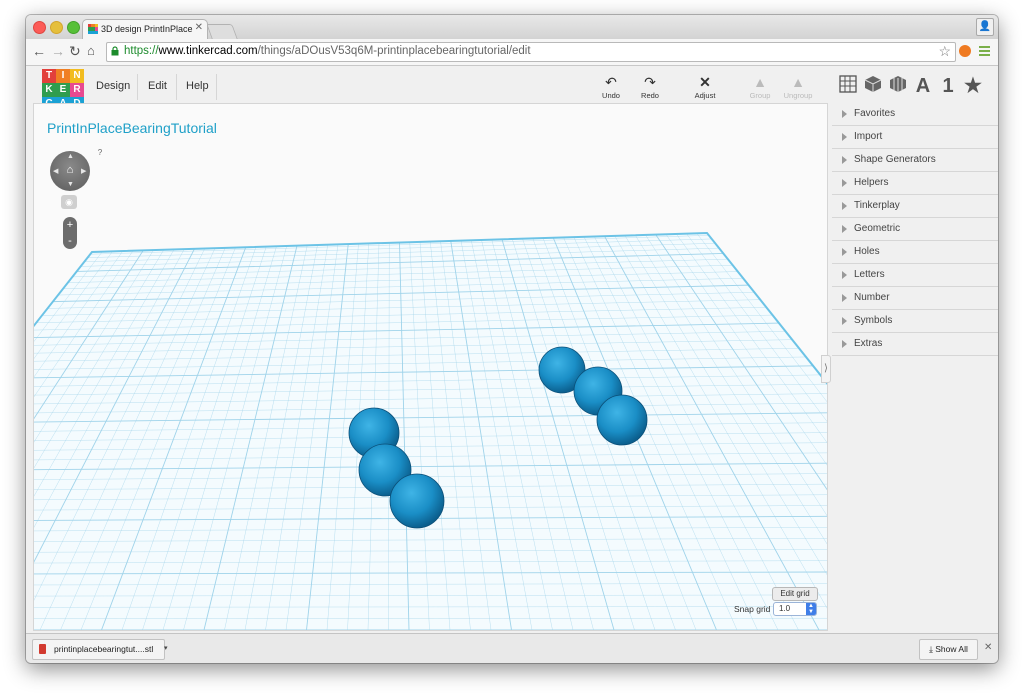  I want to click on favorites-star-icon: ★, so click(973, 86).